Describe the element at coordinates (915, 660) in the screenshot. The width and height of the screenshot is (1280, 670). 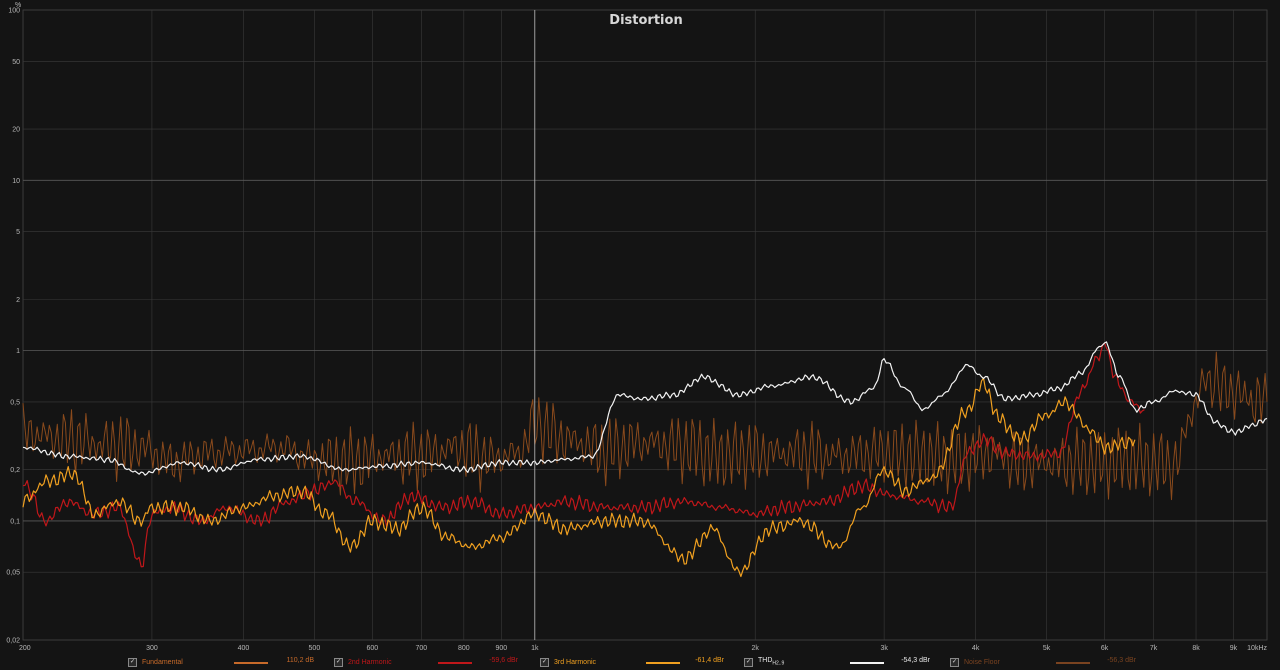
I see `legend-value-thd: -54,3 dBr` at that location.